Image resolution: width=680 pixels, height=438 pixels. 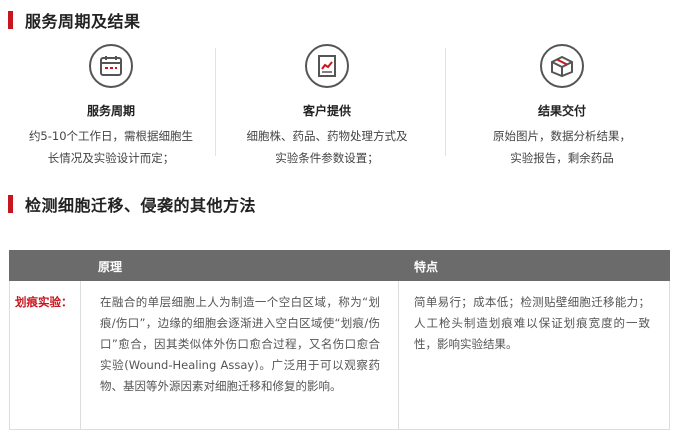 I want to click on section-title-text: 服务周期及结果, so click(x=83, y=21).